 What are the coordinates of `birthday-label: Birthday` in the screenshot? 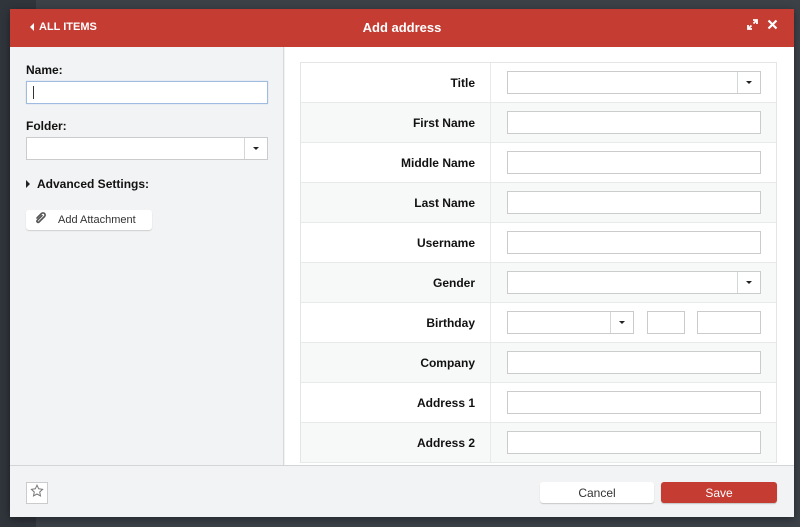 It's located at (450, 323).